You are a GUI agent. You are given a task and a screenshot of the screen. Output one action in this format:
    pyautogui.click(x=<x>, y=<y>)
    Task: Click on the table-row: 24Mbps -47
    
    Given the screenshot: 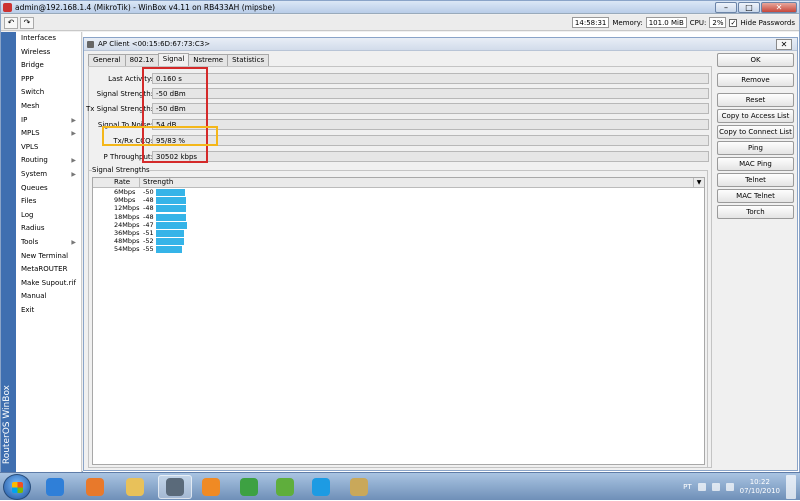 What is the action you would take?
    pyautogui.click(x=398, y=225)
    